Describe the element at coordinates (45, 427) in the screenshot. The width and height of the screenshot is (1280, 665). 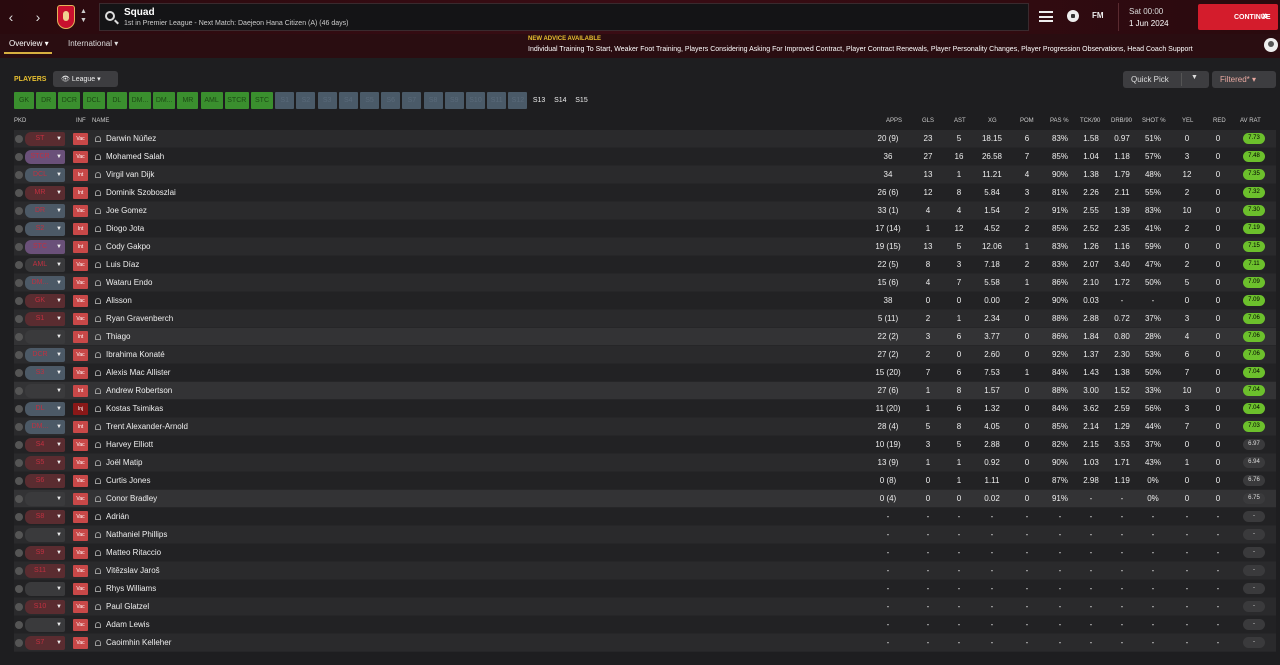
I see `pkd-position-select: DM... ▼` at that location.